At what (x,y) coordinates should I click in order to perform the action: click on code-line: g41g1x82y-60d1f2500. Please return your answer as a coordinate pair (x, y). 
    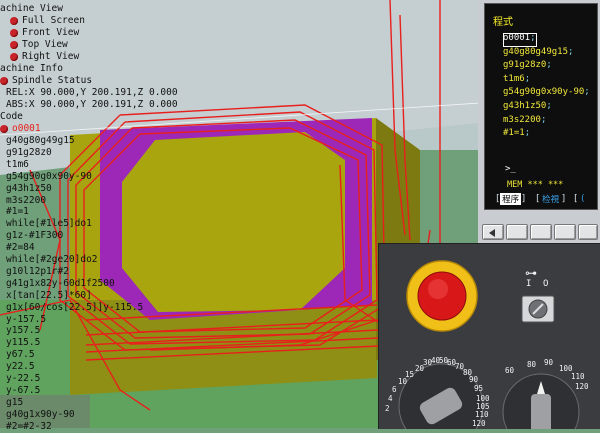
    Looking at the image, I should click on (60, 284).